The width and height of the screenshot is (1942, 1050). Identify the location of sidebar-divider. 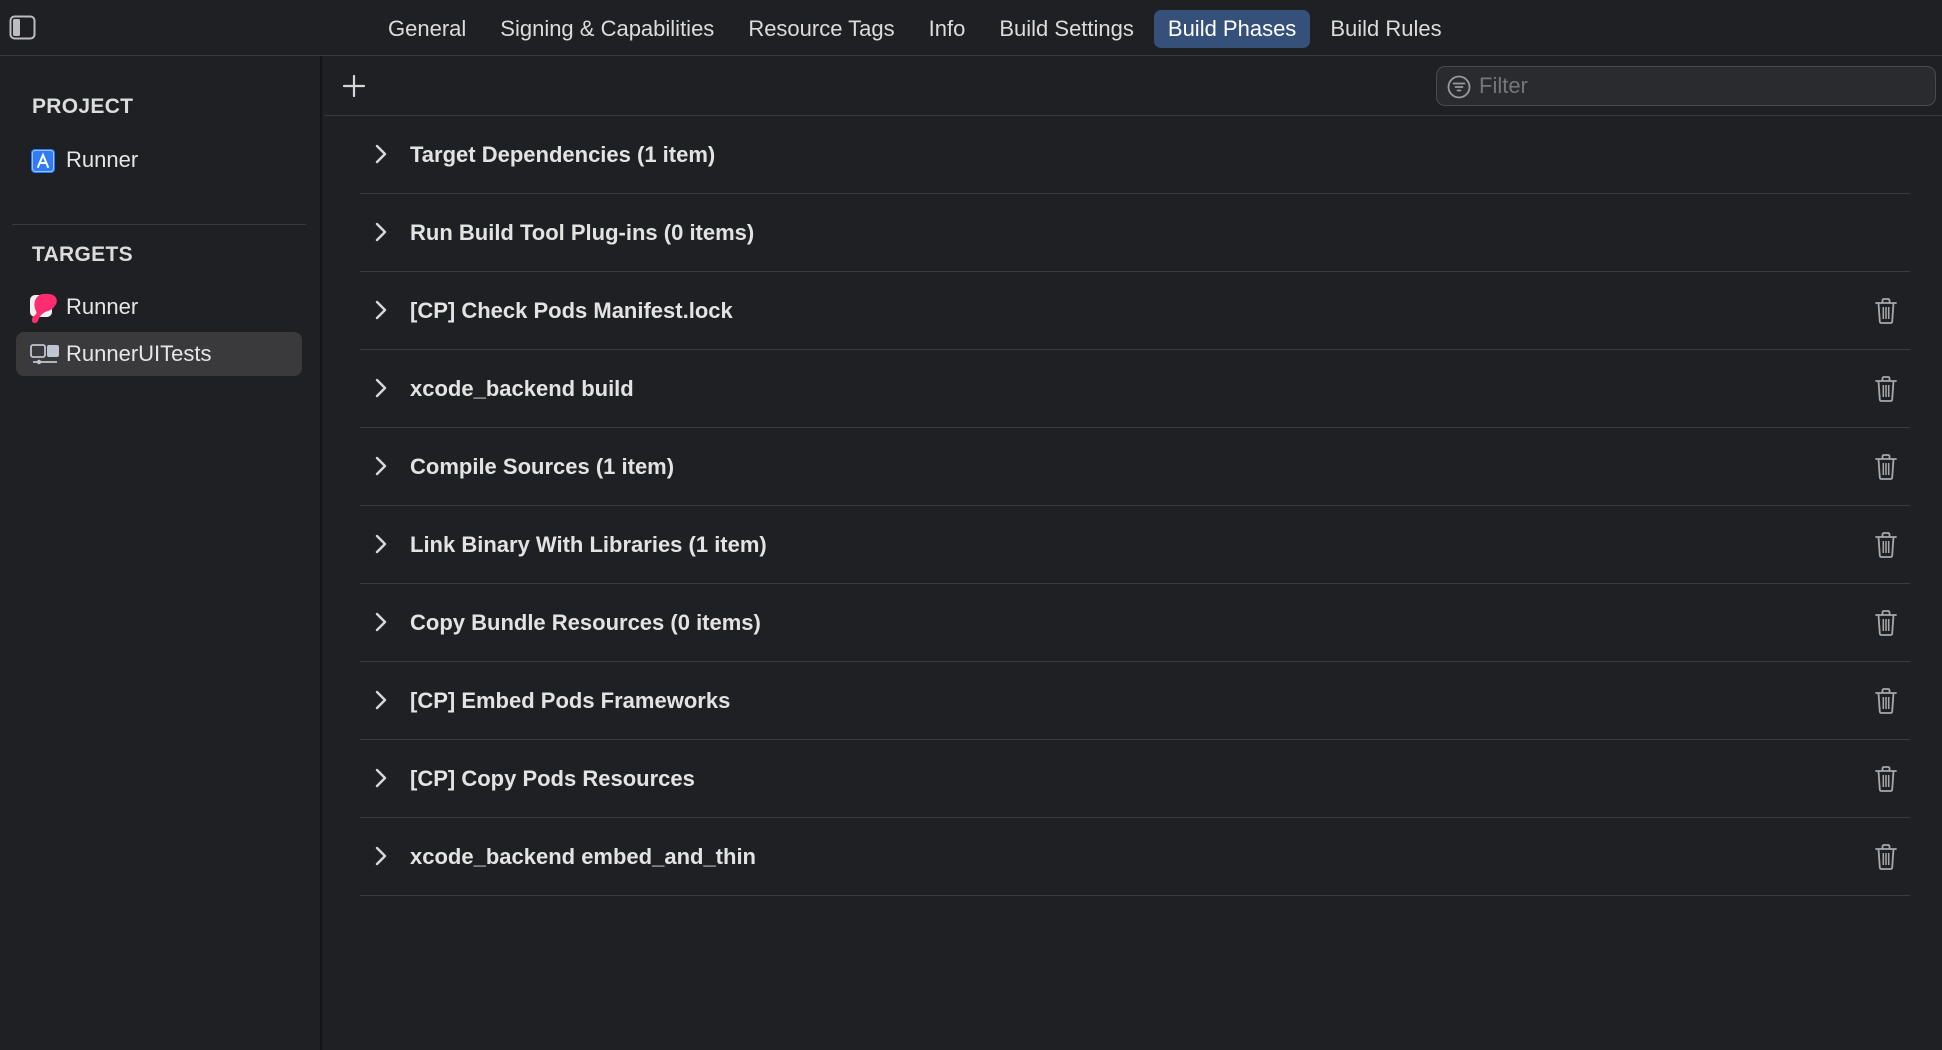
(159, 224).